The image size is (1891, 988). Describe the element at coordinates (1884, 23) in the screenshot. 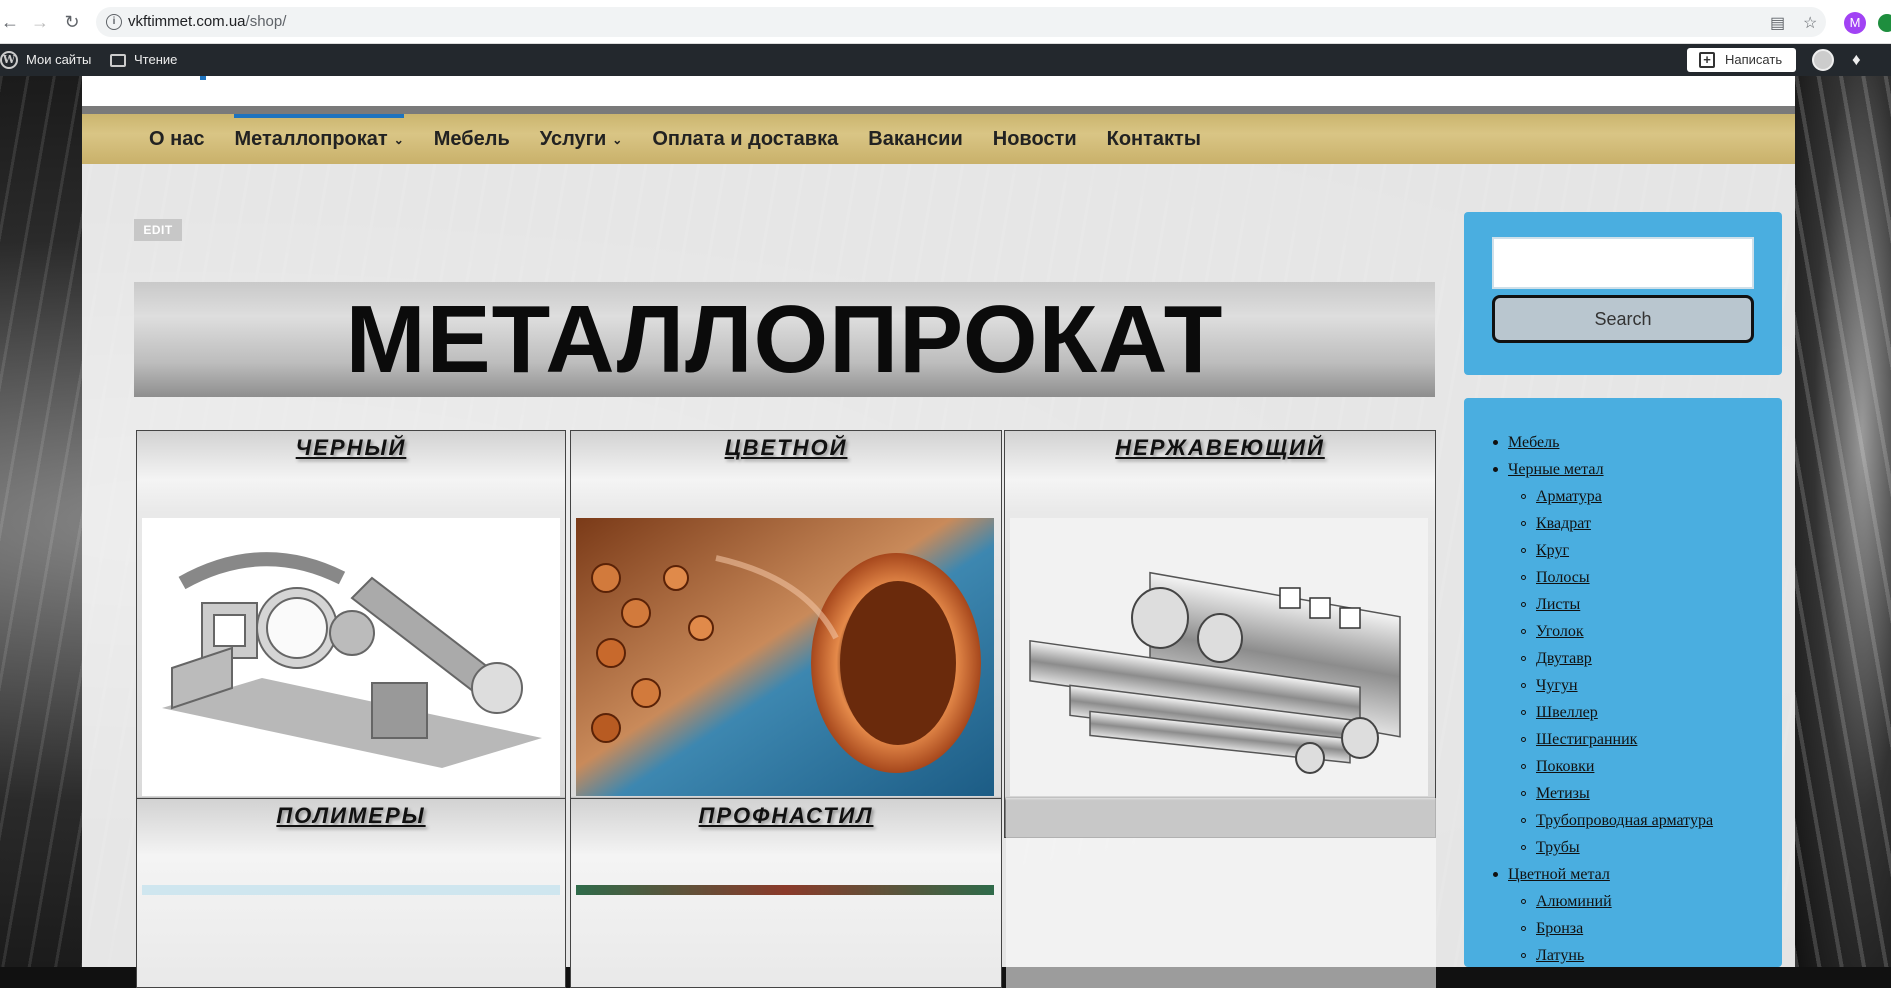

I see `extension-icon` at that location.